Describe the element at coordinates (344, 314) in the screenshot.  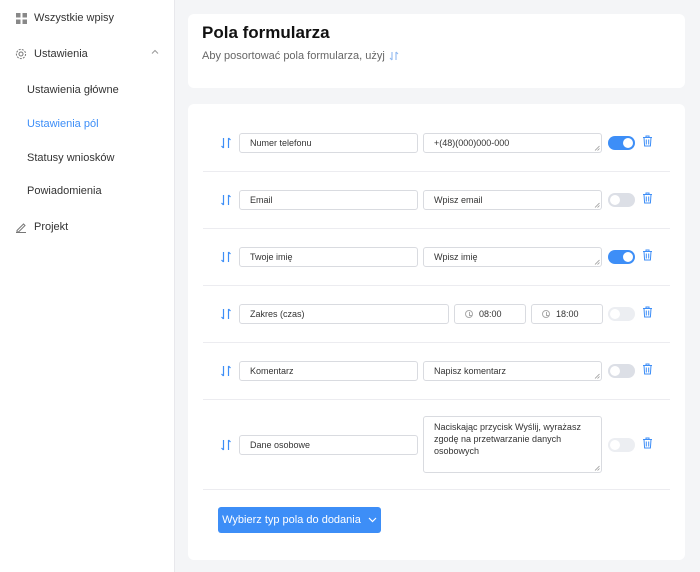
I see `field-label-input: Zakres (czas)` at that location.